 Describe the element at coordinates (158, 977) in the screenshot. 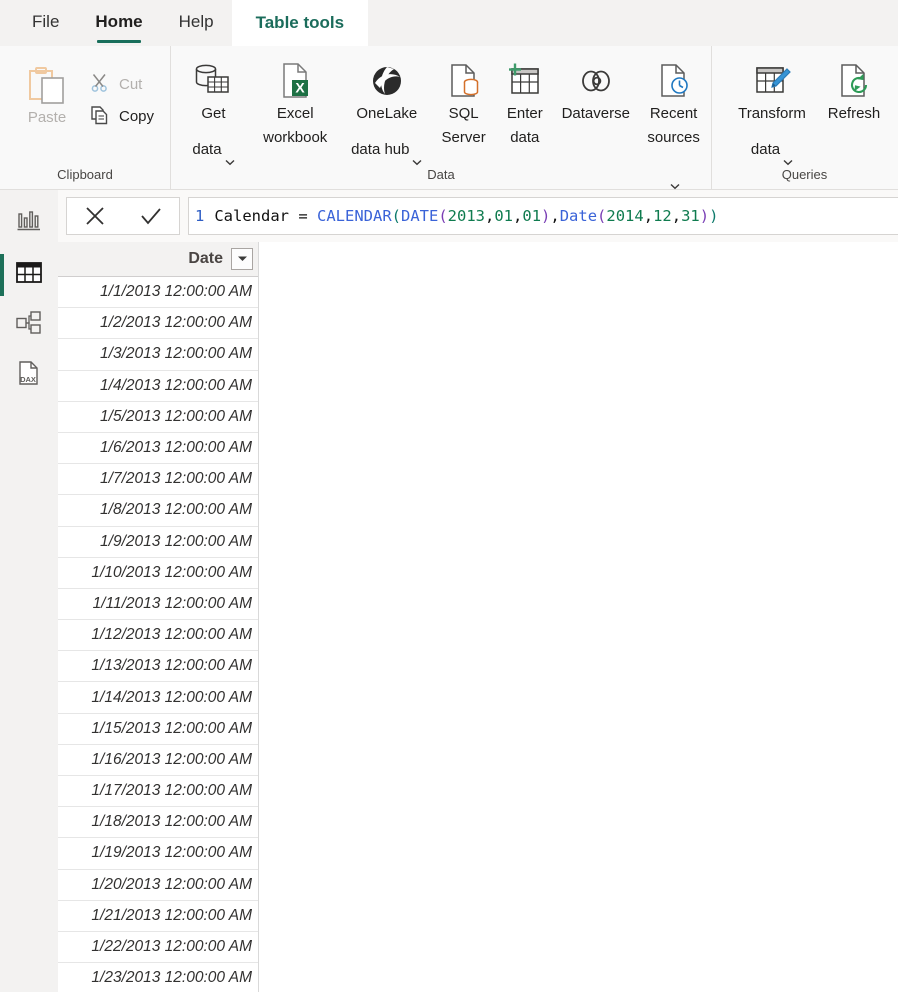

I see `table-row: 1/23/2013 12:00:00 AM` at that location.